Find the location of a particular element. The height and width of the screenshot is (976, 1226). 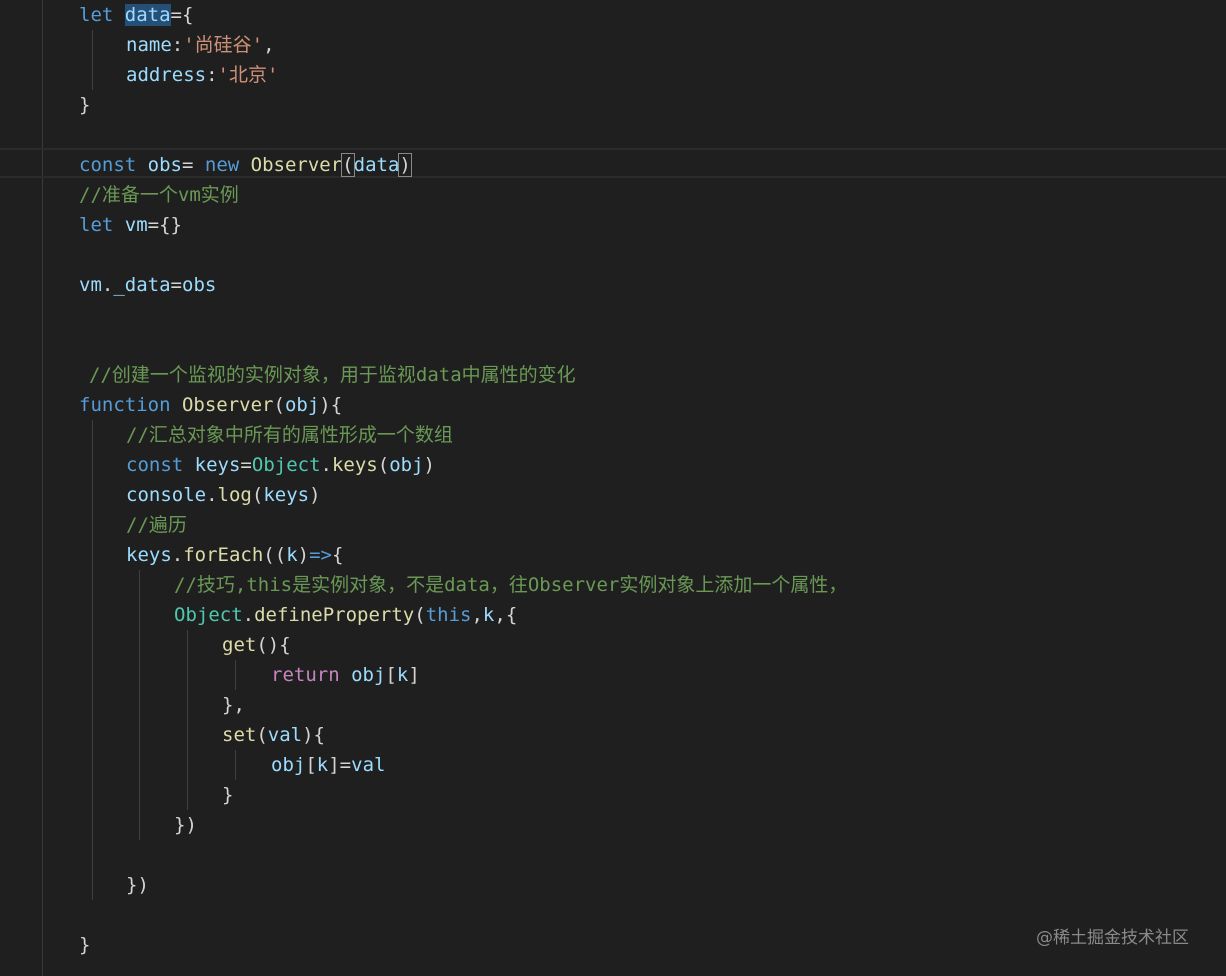

code-line: let vm={} is located at coordinates (130, 225).